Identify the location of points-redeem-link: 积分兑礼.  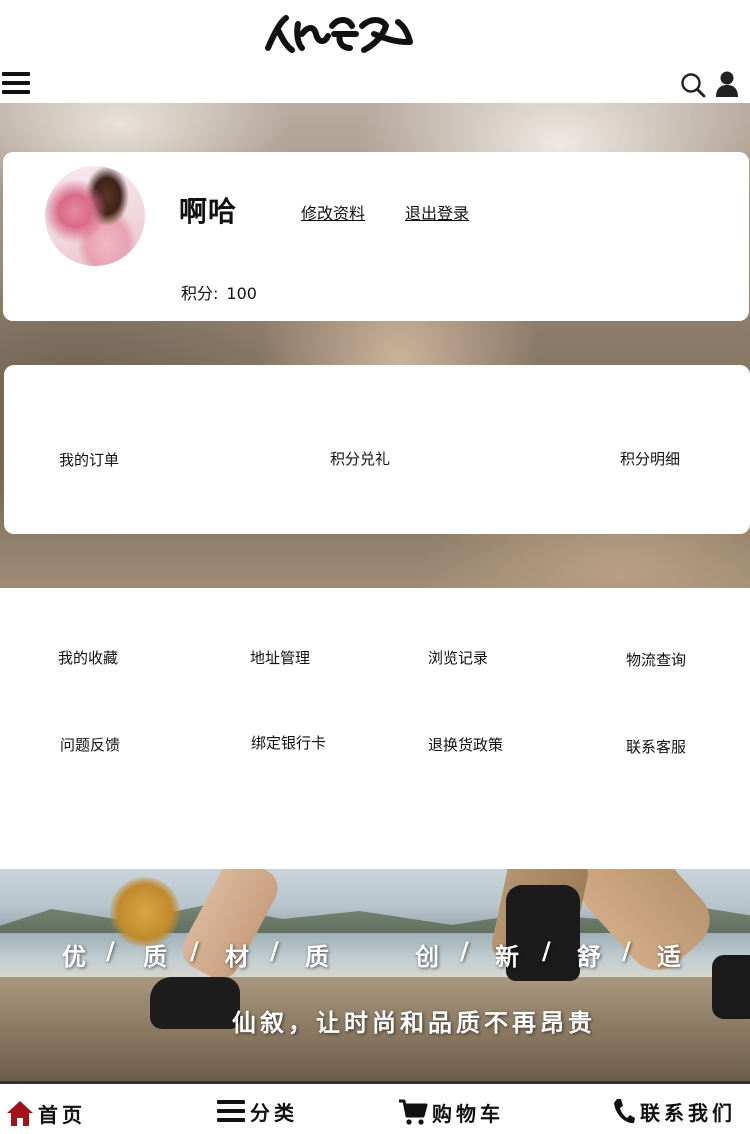
(360, 458).